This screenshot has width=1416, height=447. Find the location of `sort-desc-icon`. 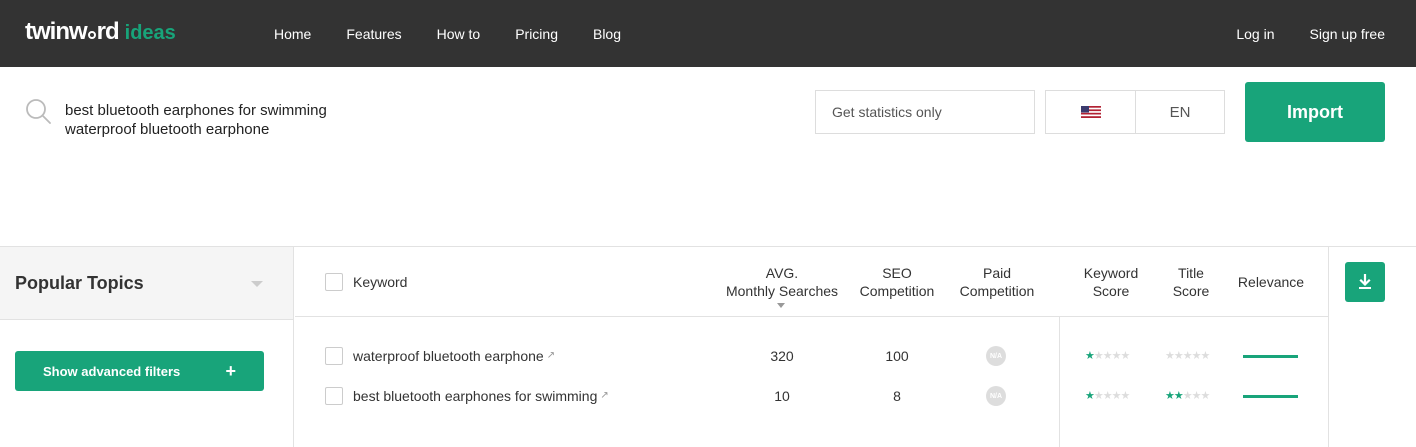

sort-desc-icon is located at coordinates (781, 305).